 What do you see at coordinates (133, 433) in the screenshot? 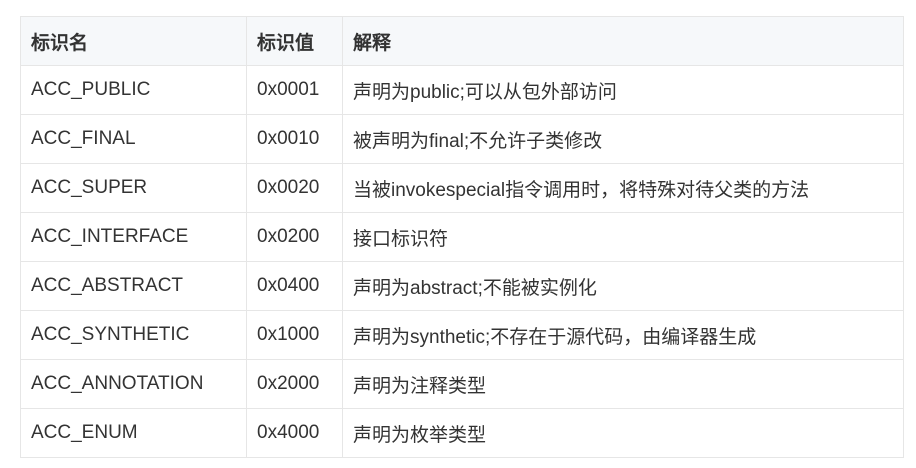
I see `flag-name-cell: ACC_ENUM` at bounding box center [133, 433].